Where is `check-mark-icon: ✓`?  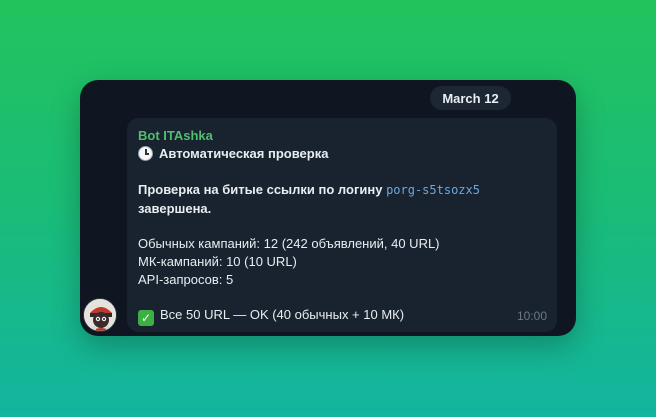 check-mark-icon: ✓ is located at coordinates (146, 318).